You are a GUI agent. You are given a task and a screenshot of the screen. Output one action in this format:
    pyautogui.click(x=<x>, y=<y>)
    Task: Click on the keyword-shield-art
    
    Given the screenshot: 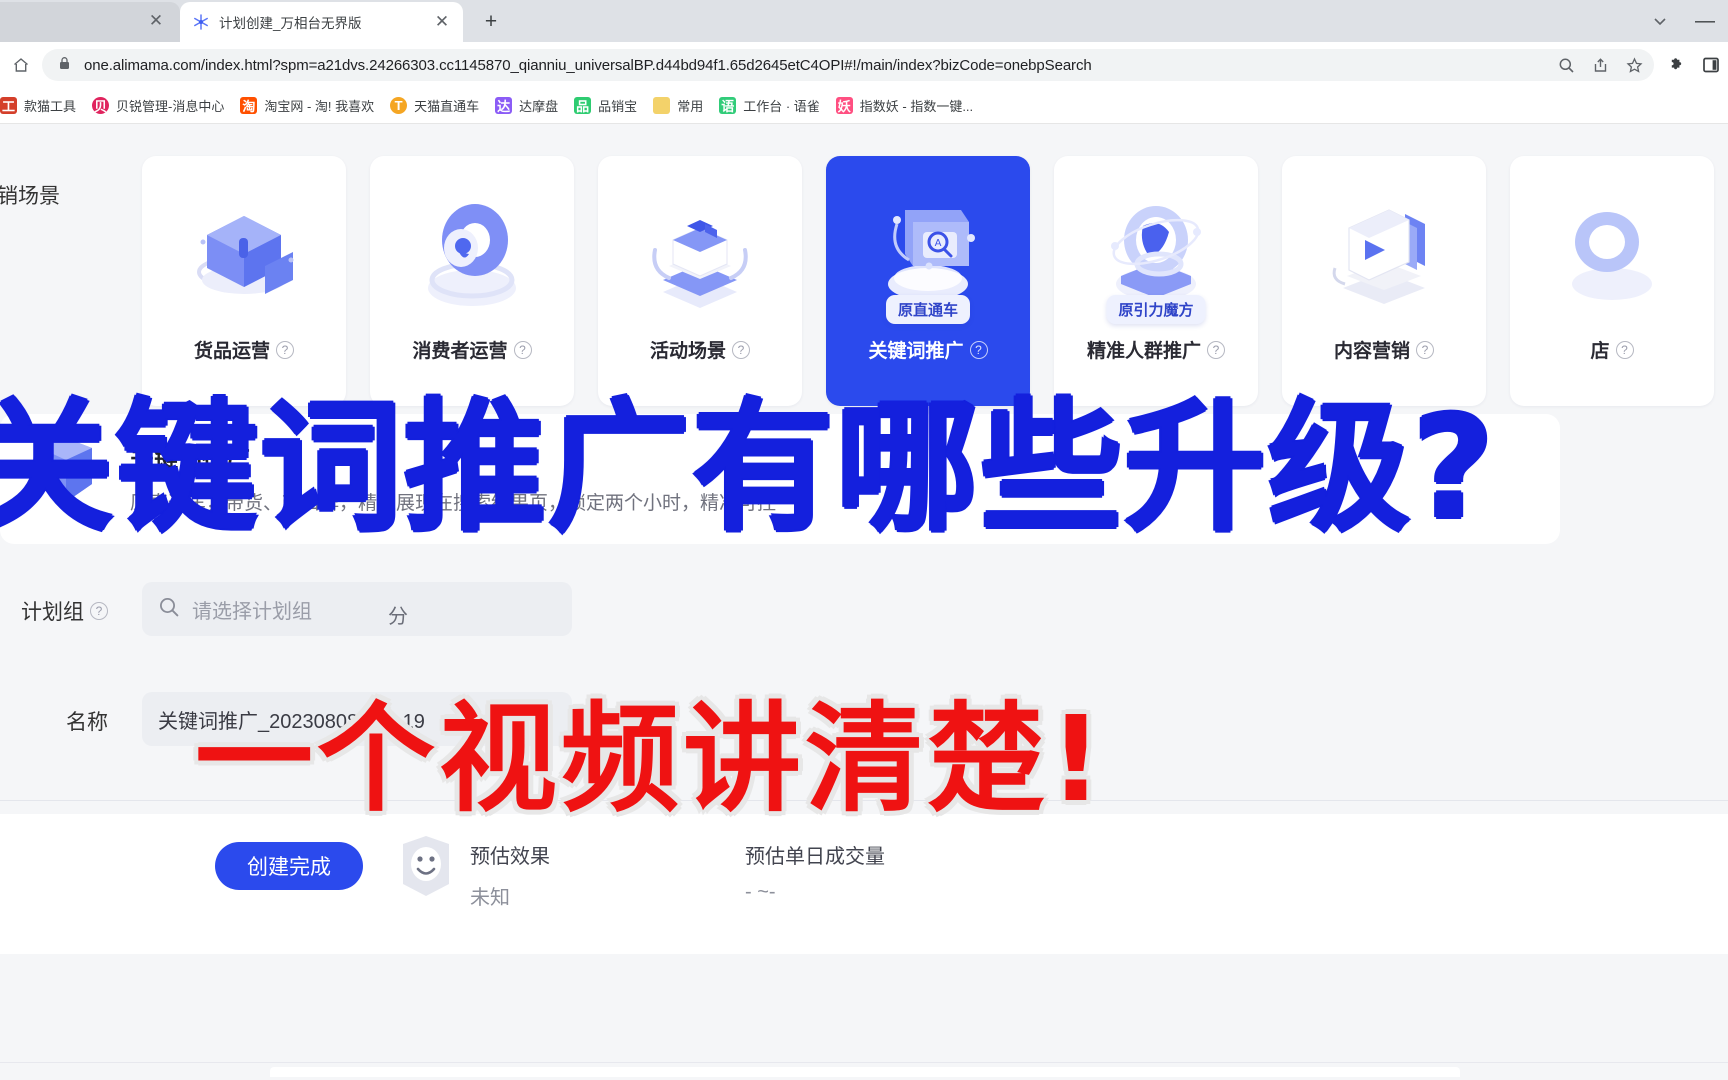 What is the action you would take?
    pyautogui.click(x=66, y=478)
    